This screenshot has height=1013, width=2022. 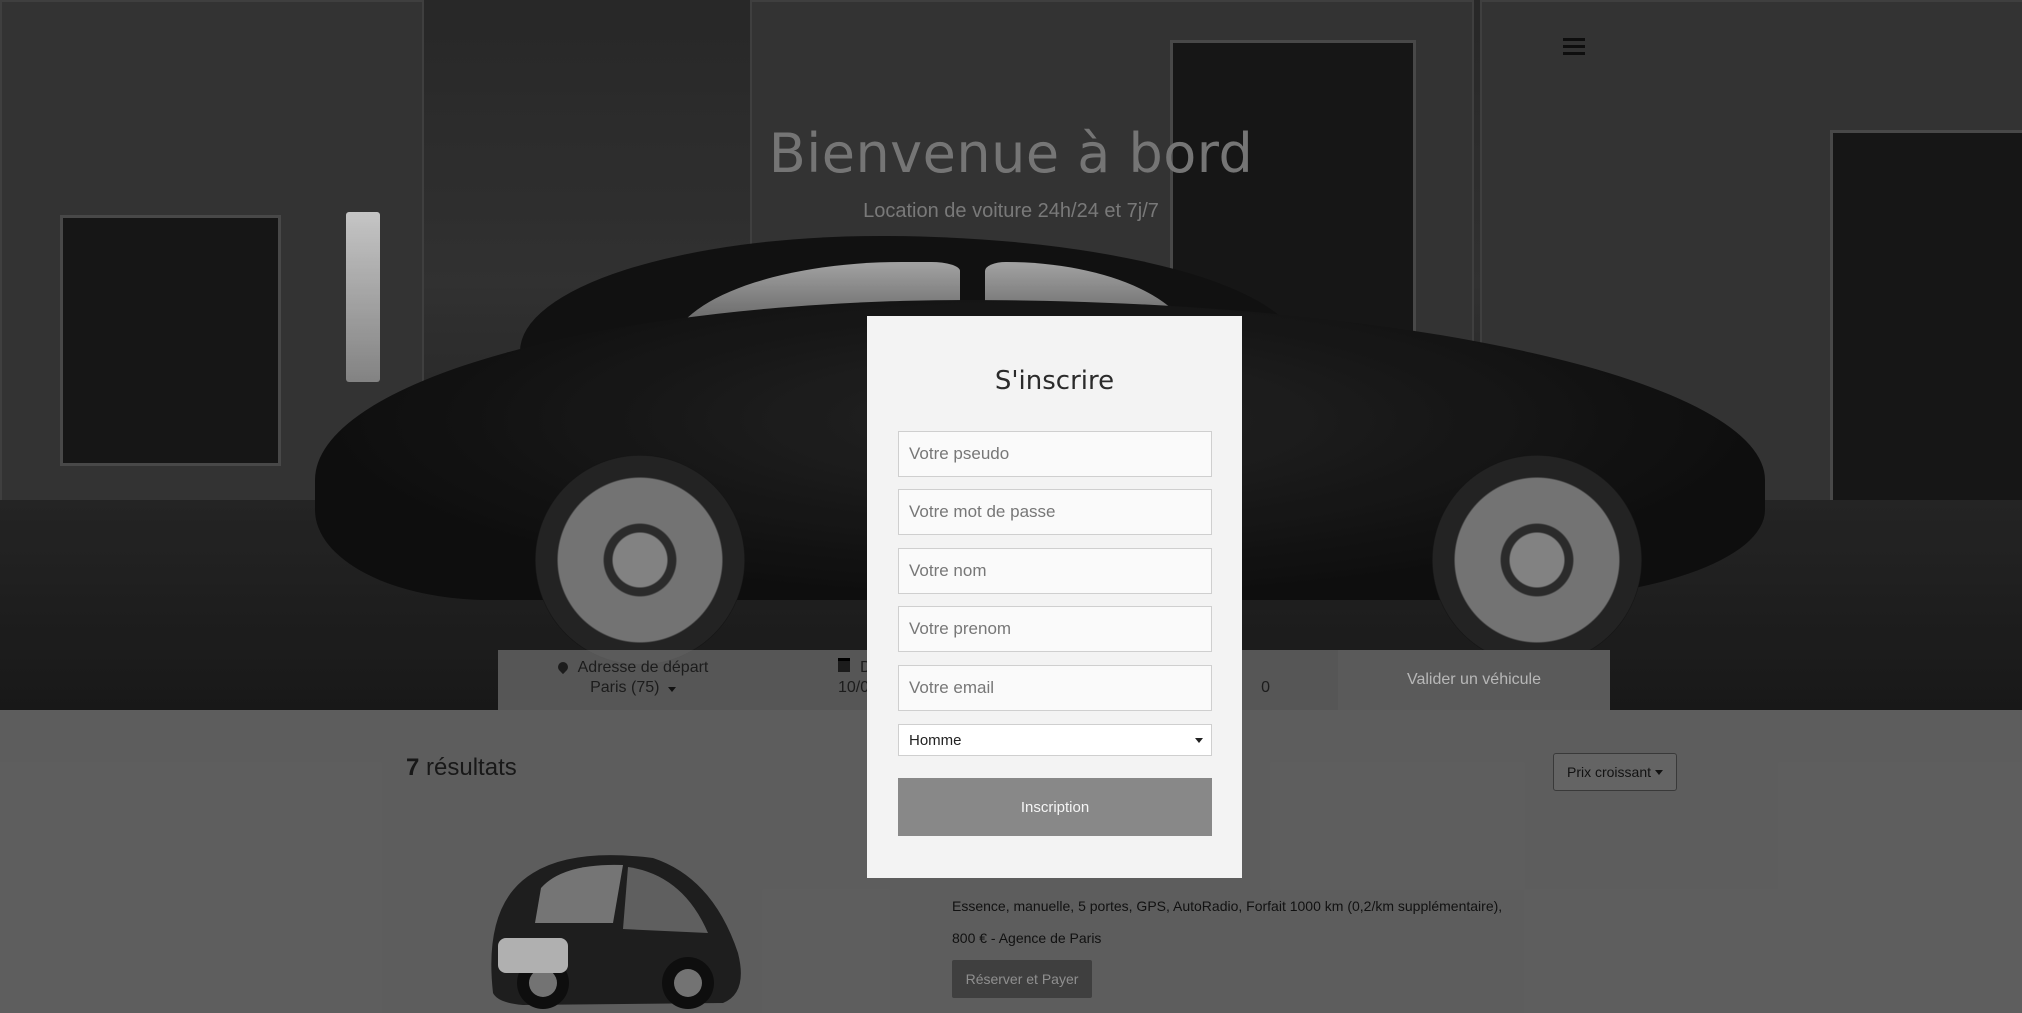 What do you see at coordinates (1055, 571) in the screenshot?
I see `nom-input` at bounding box center [1055, 571].